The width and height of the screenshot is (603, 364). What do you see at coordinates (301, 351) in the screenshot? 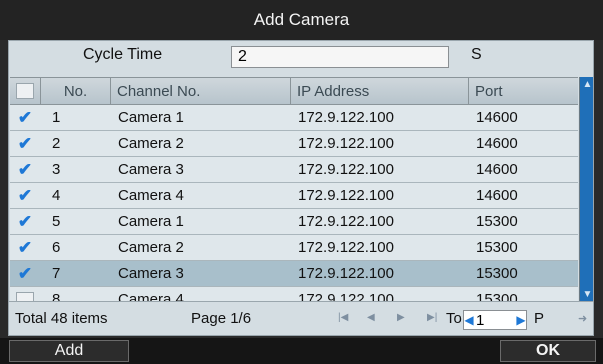
I see `action-bar: Add OK` at bounding box center [301, 351].